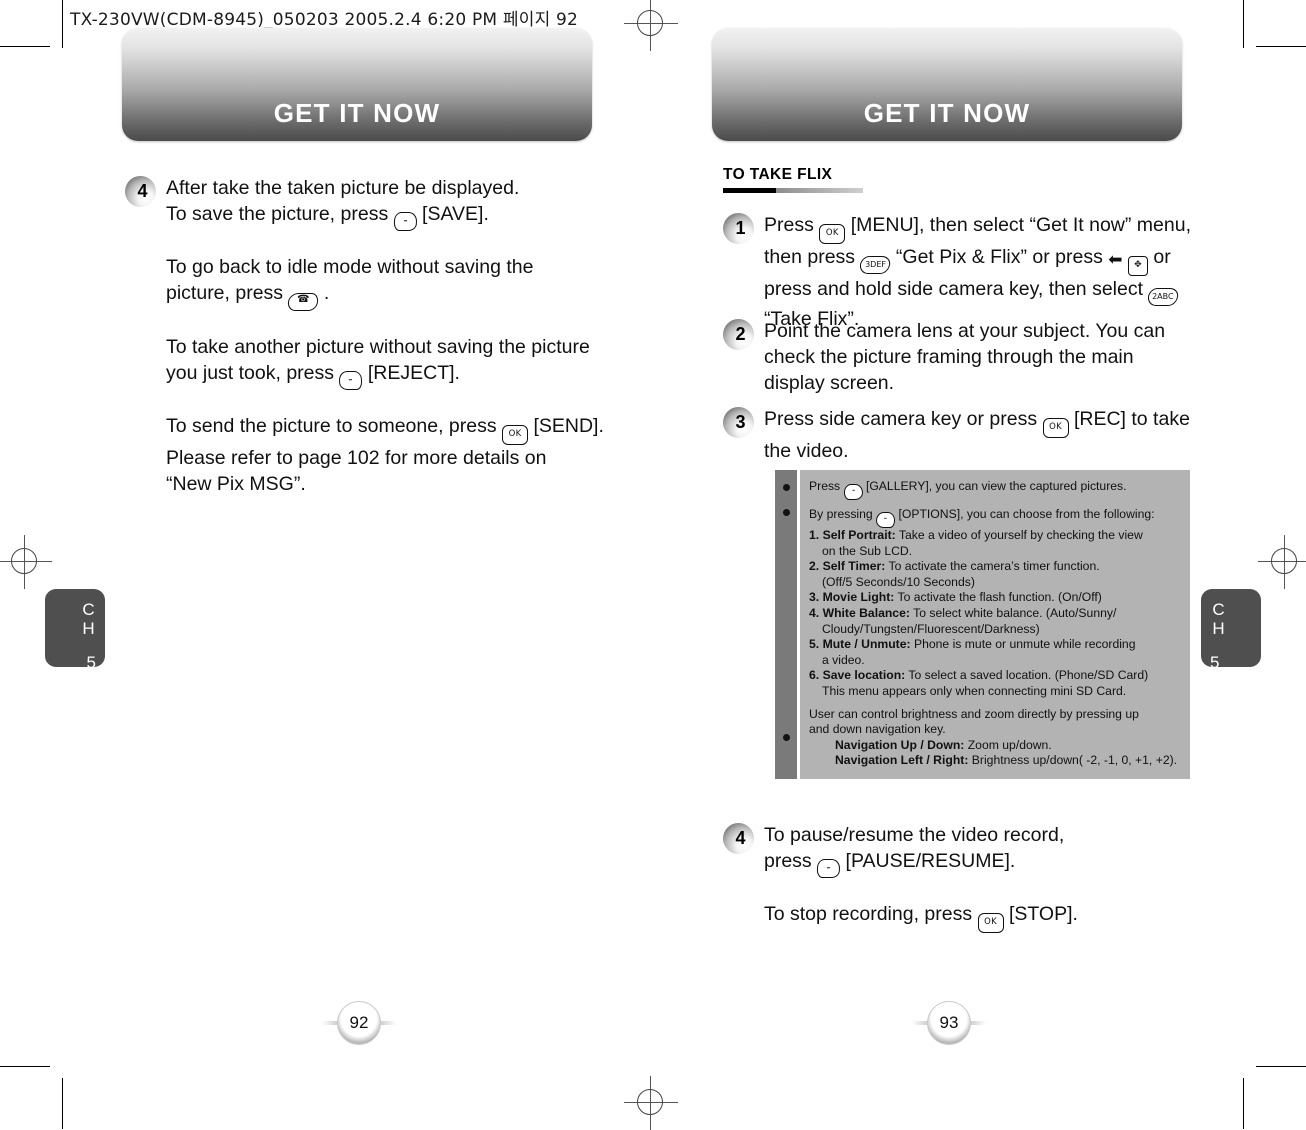 The image size is (1306, 1130). Describe the element at coordinates (859, 535) in the screenshot. I see `note-option-1-title: Self Portrait:` at that location.